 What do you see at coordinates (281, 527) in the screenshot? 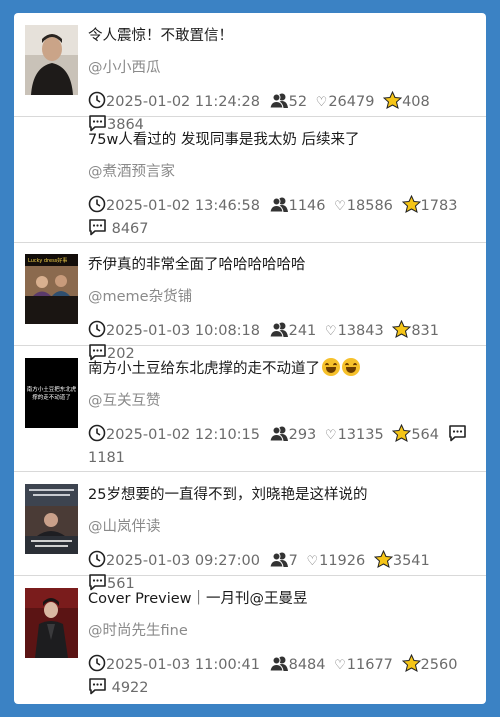
I see `author-name: @山岚伴读` at bounding box center [281, 527].